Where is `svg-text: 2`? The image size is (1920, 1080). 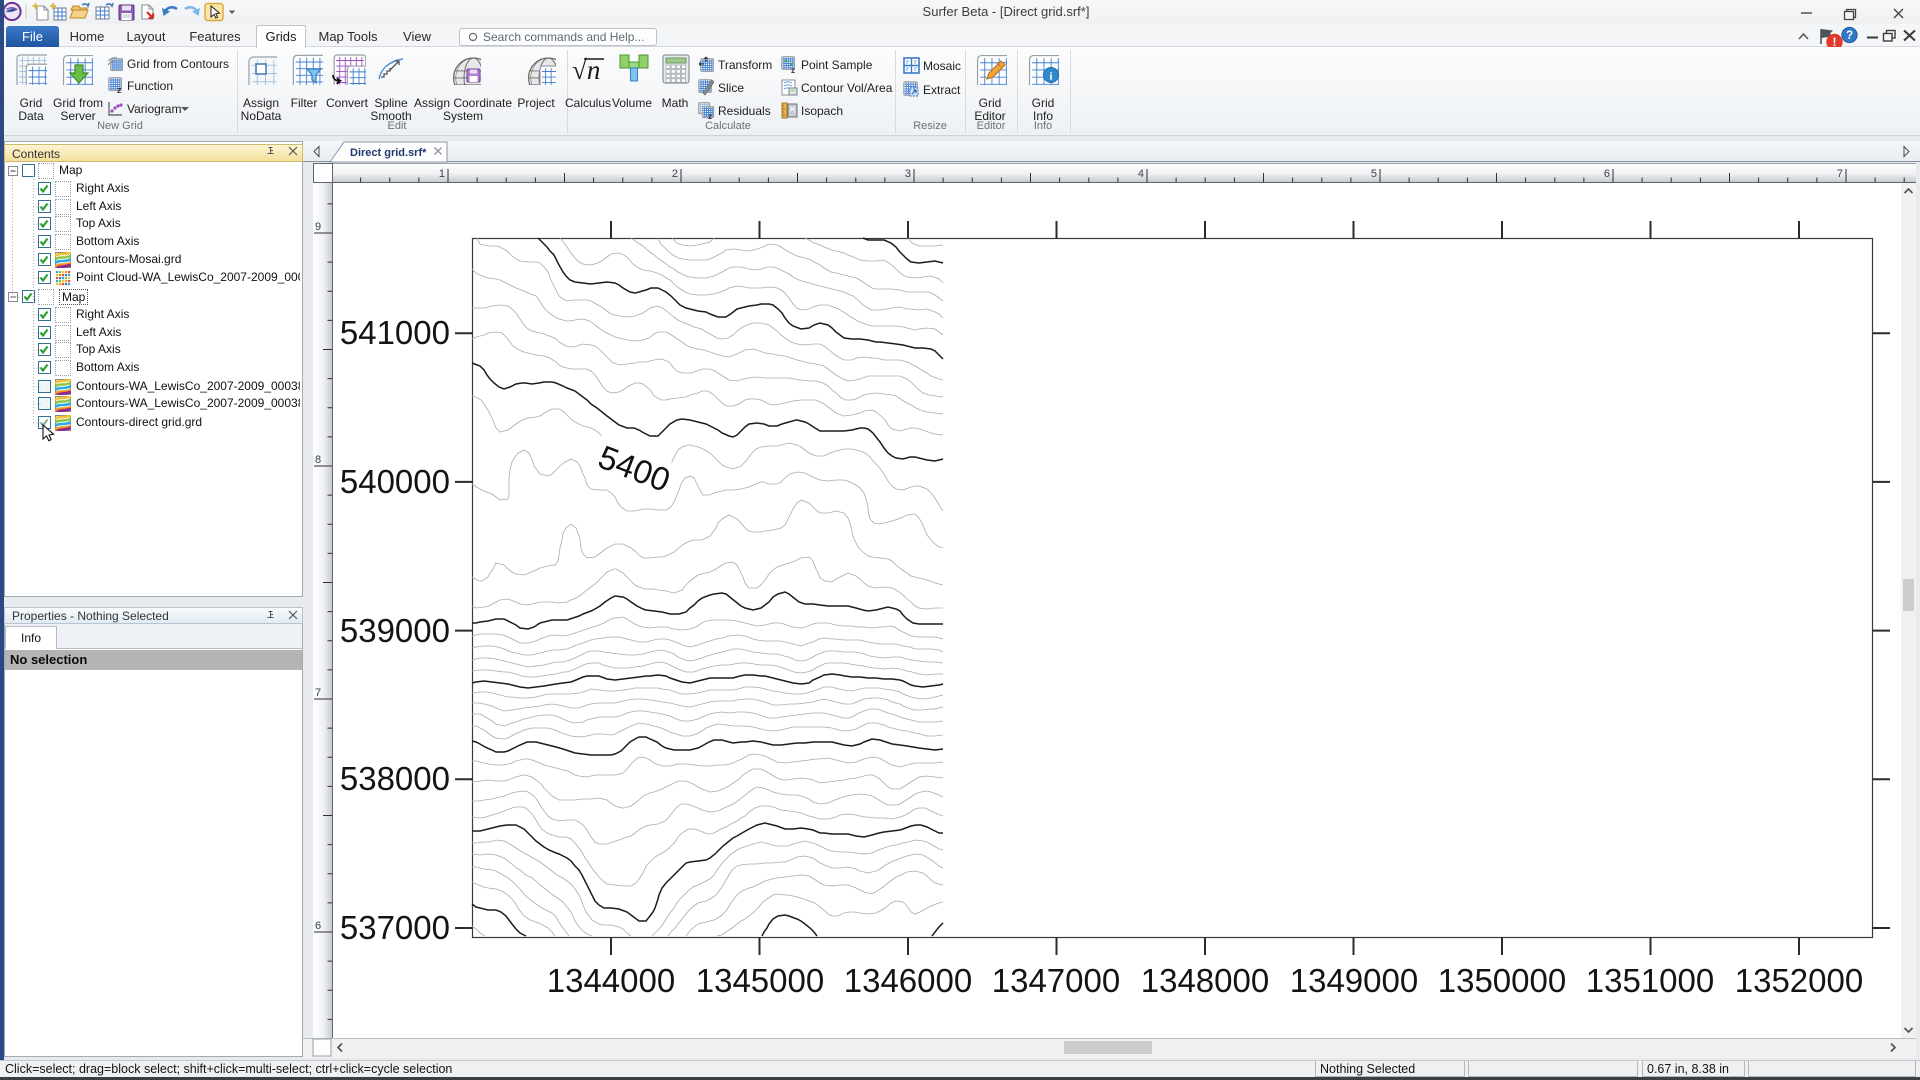 svg-text: 2 is located at coordinates (675, 174).